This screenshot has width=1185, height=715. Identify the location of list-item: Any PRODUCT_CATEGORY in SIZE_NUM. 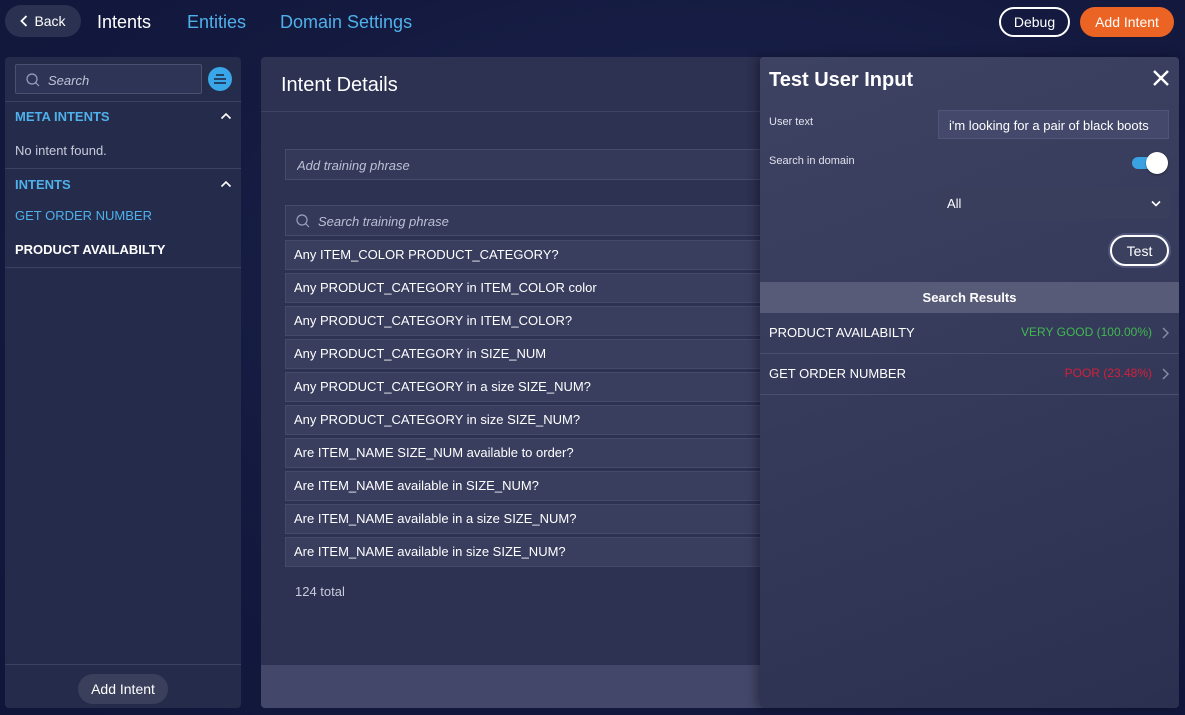
(533, 354).